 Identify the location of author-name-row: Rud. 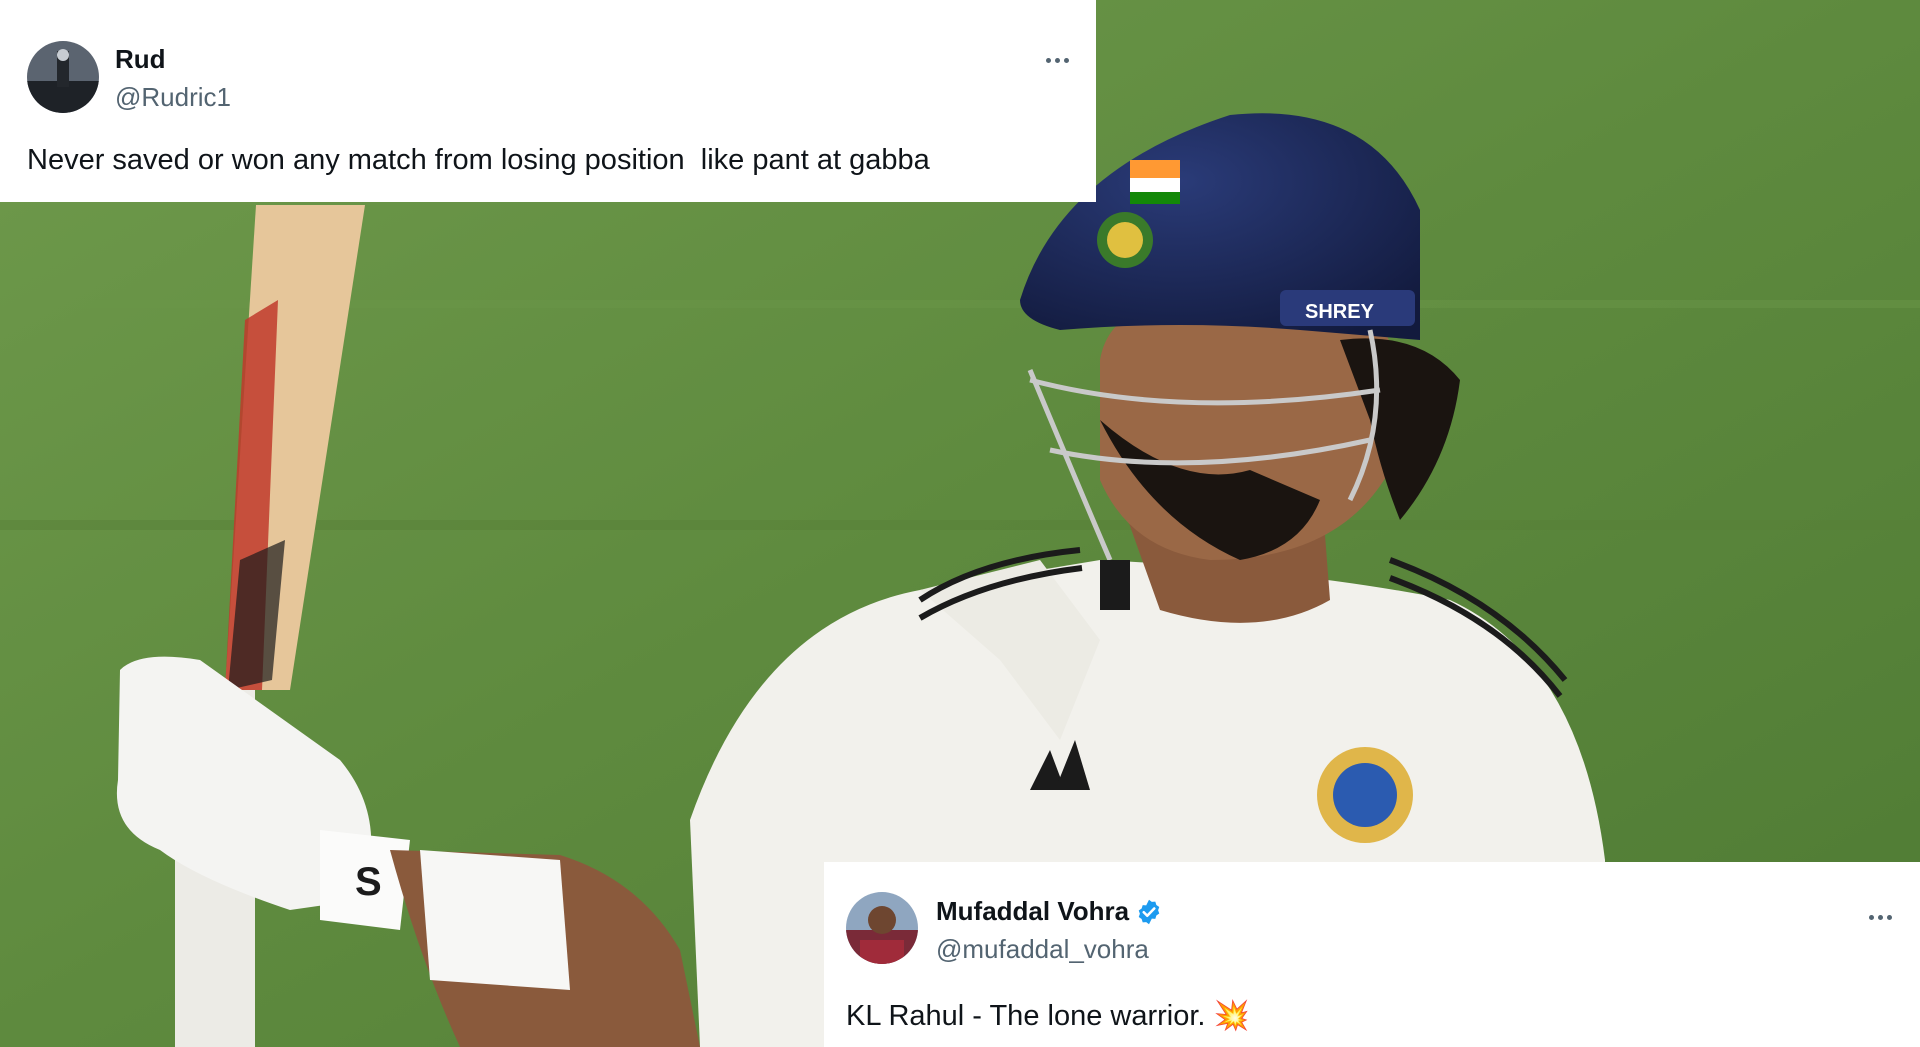
(140, 59).